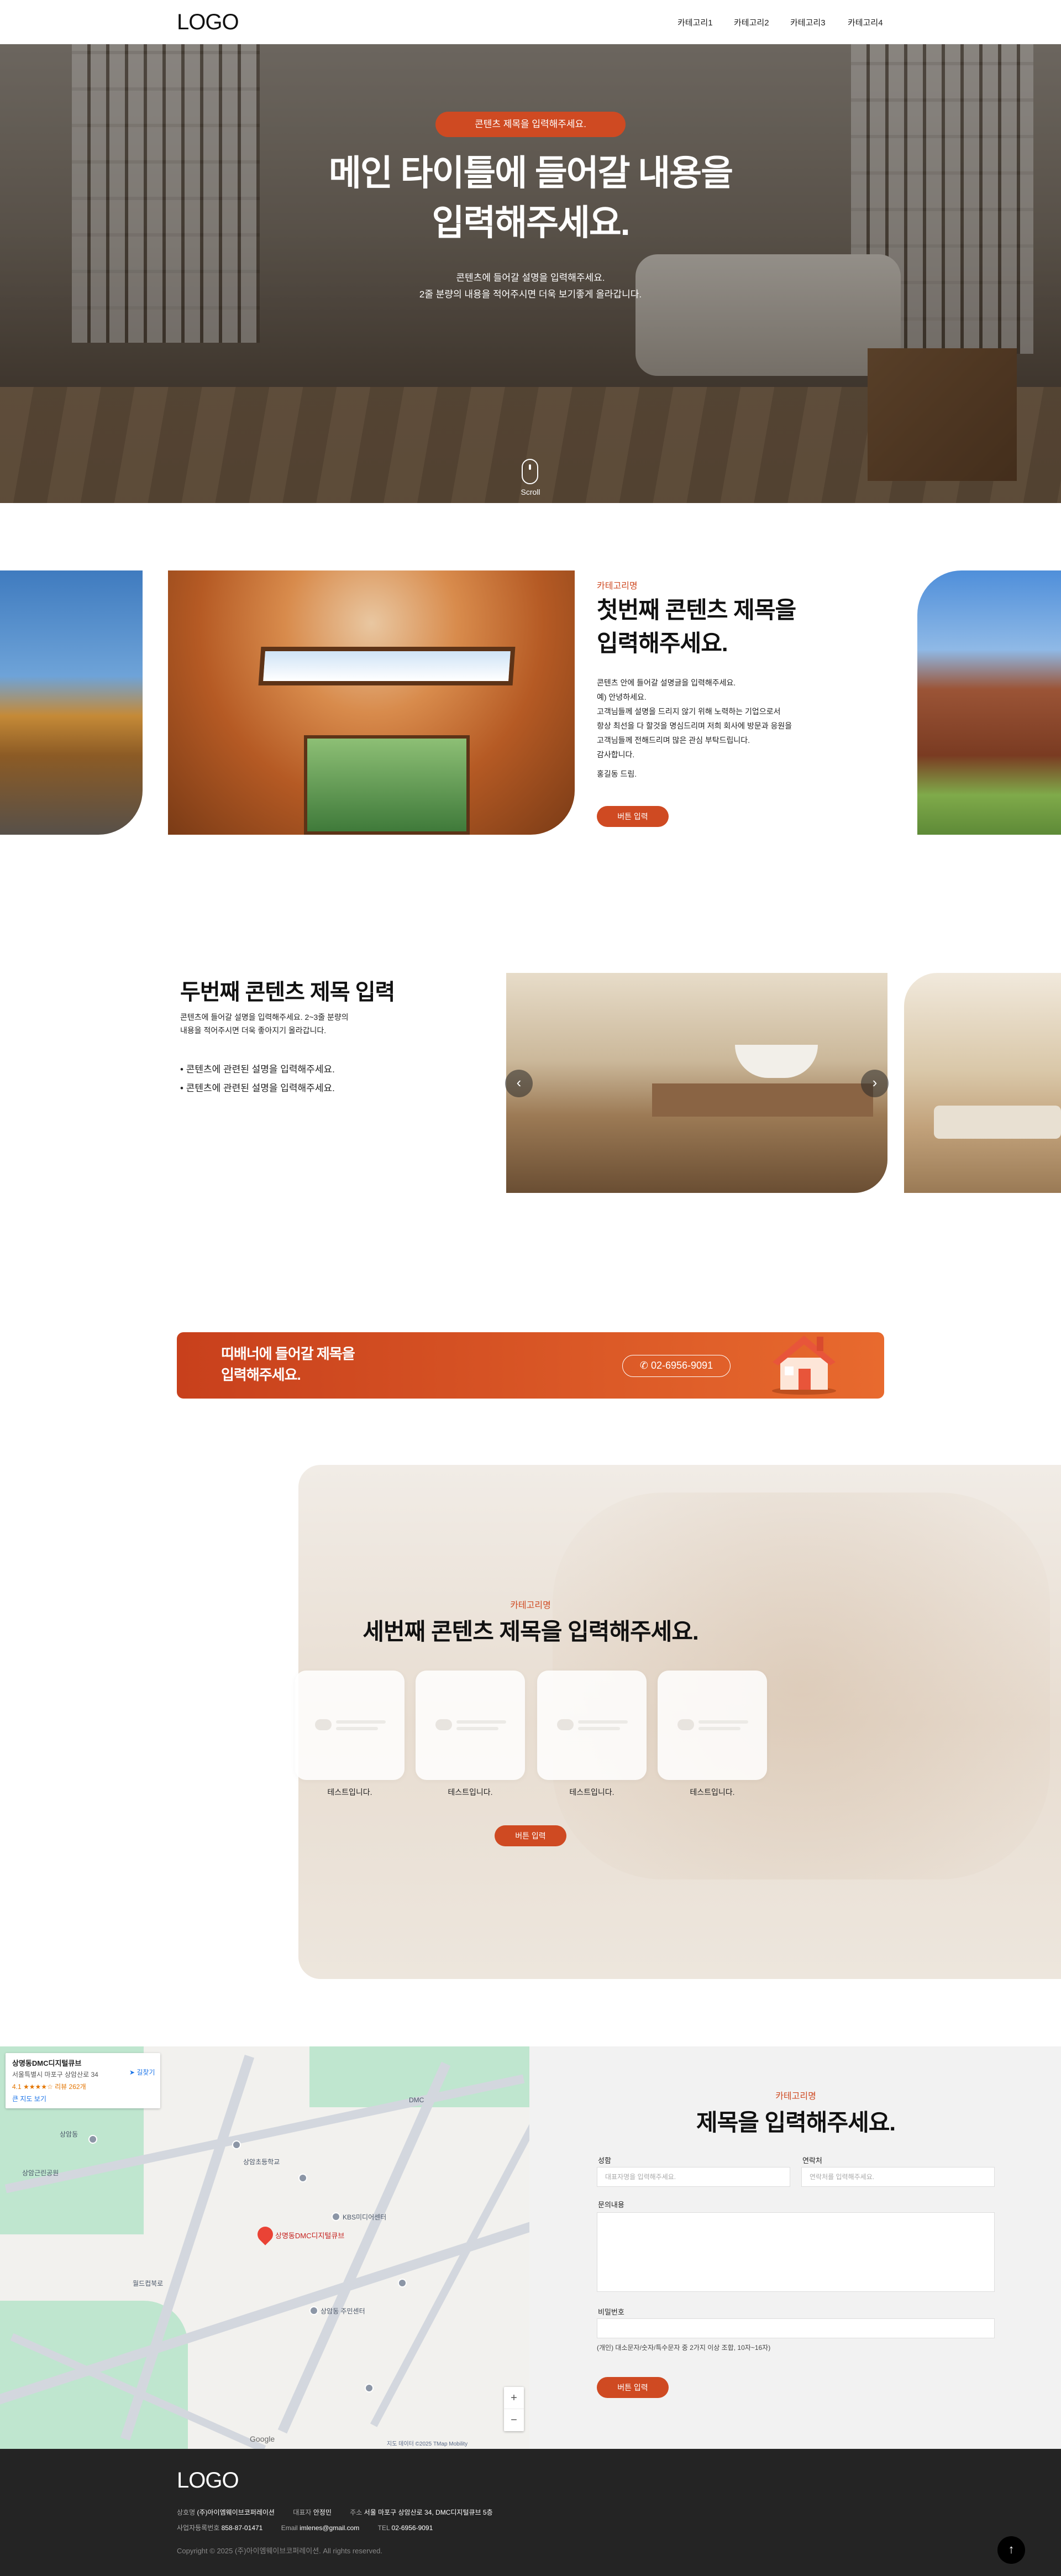  What do you see at coordinates (676, 1366) in the screenshot?
I see `banner-phone-button: ✆ 02-6956-9091` at bounding box center [676, 1366].